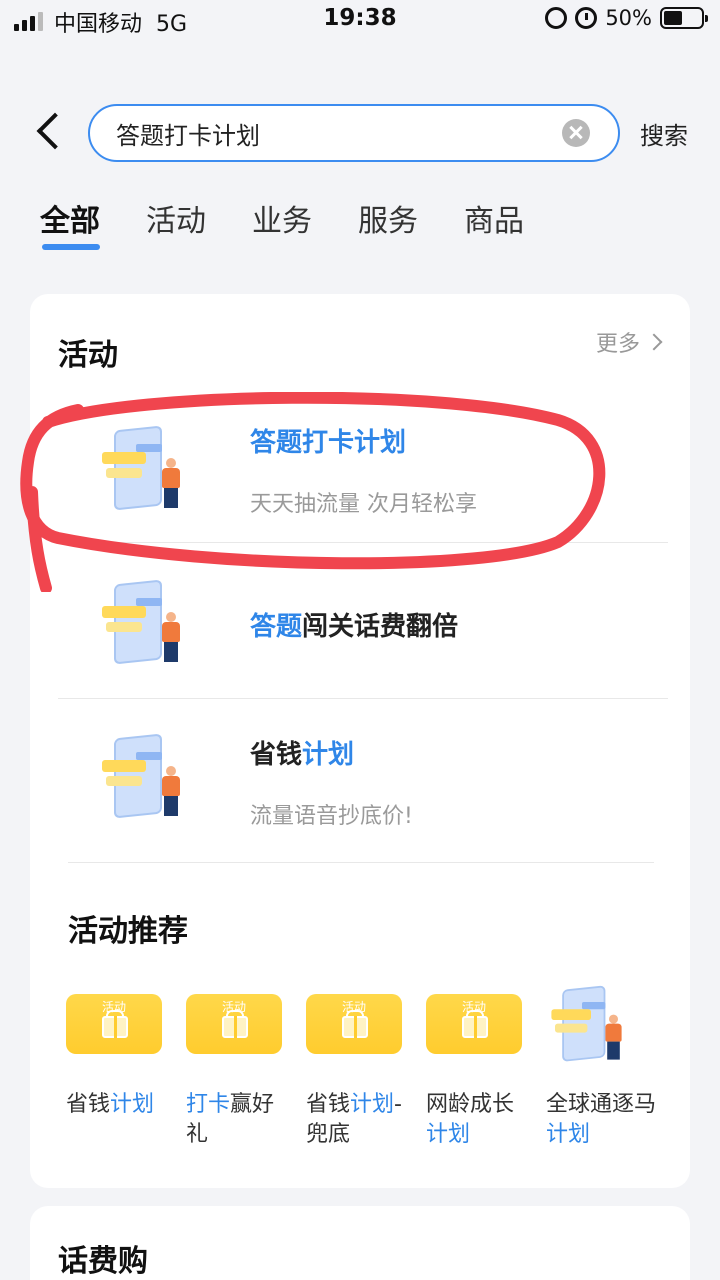 This screenshot has height=1280, width=720. What do you see at coordinates (601, 1120) in the screenshot?
I see `recommend-label: 全球通逐马计划` at bounding box center [601, 1120].